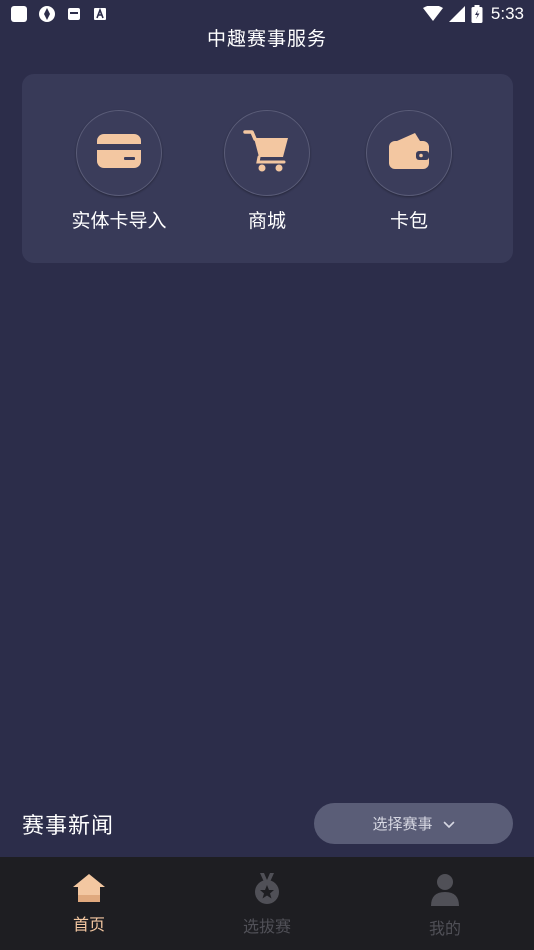  I want to click on wallet-icon, so click(409, 153).